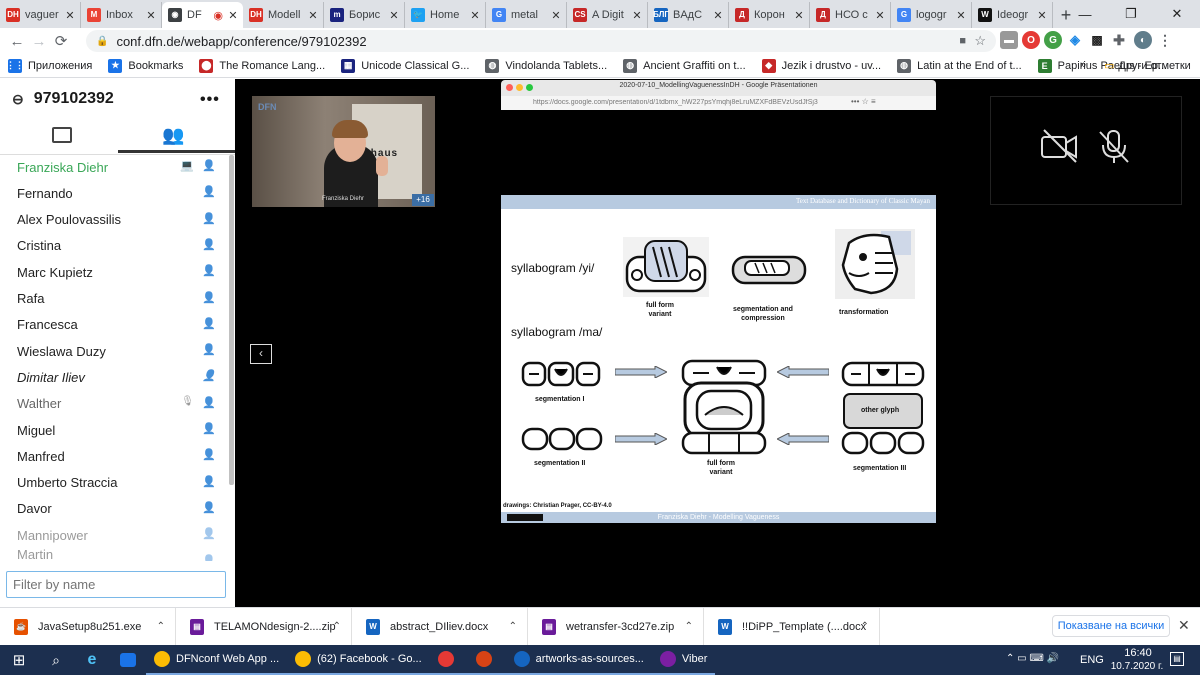 Image resolution: width=1200 pixels, height=675 pixels. Describe the element at coordinates (231, 320) in the screenshot. I see `list-scrollbar` at that location.